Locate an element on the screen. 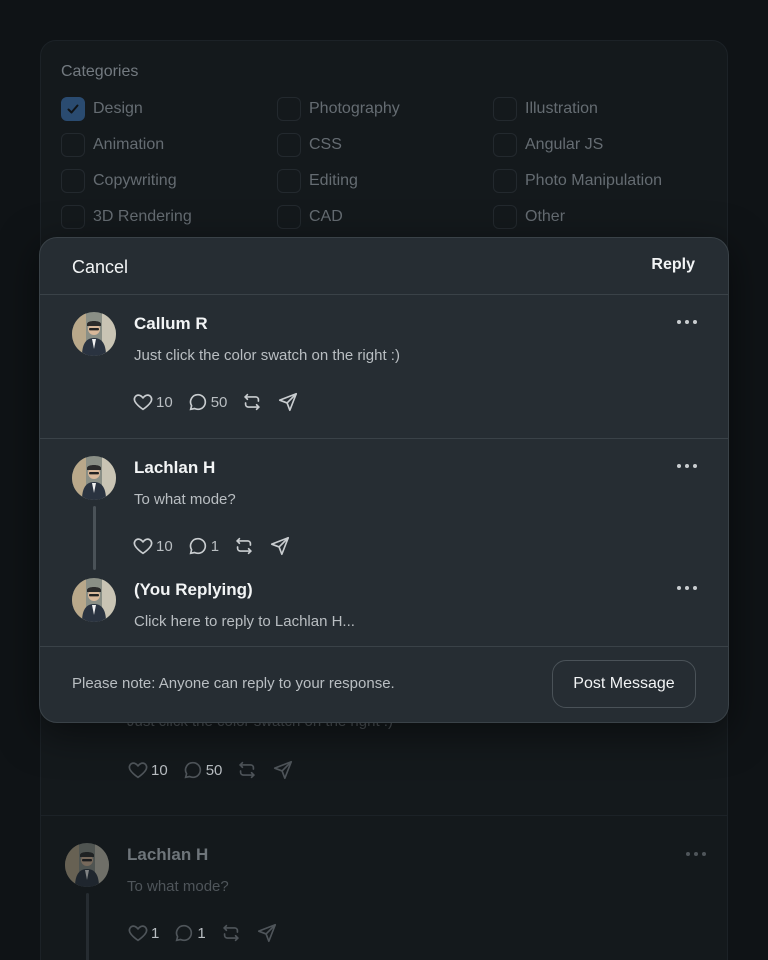  category-item: CSS is located at coordinates (385, 145).